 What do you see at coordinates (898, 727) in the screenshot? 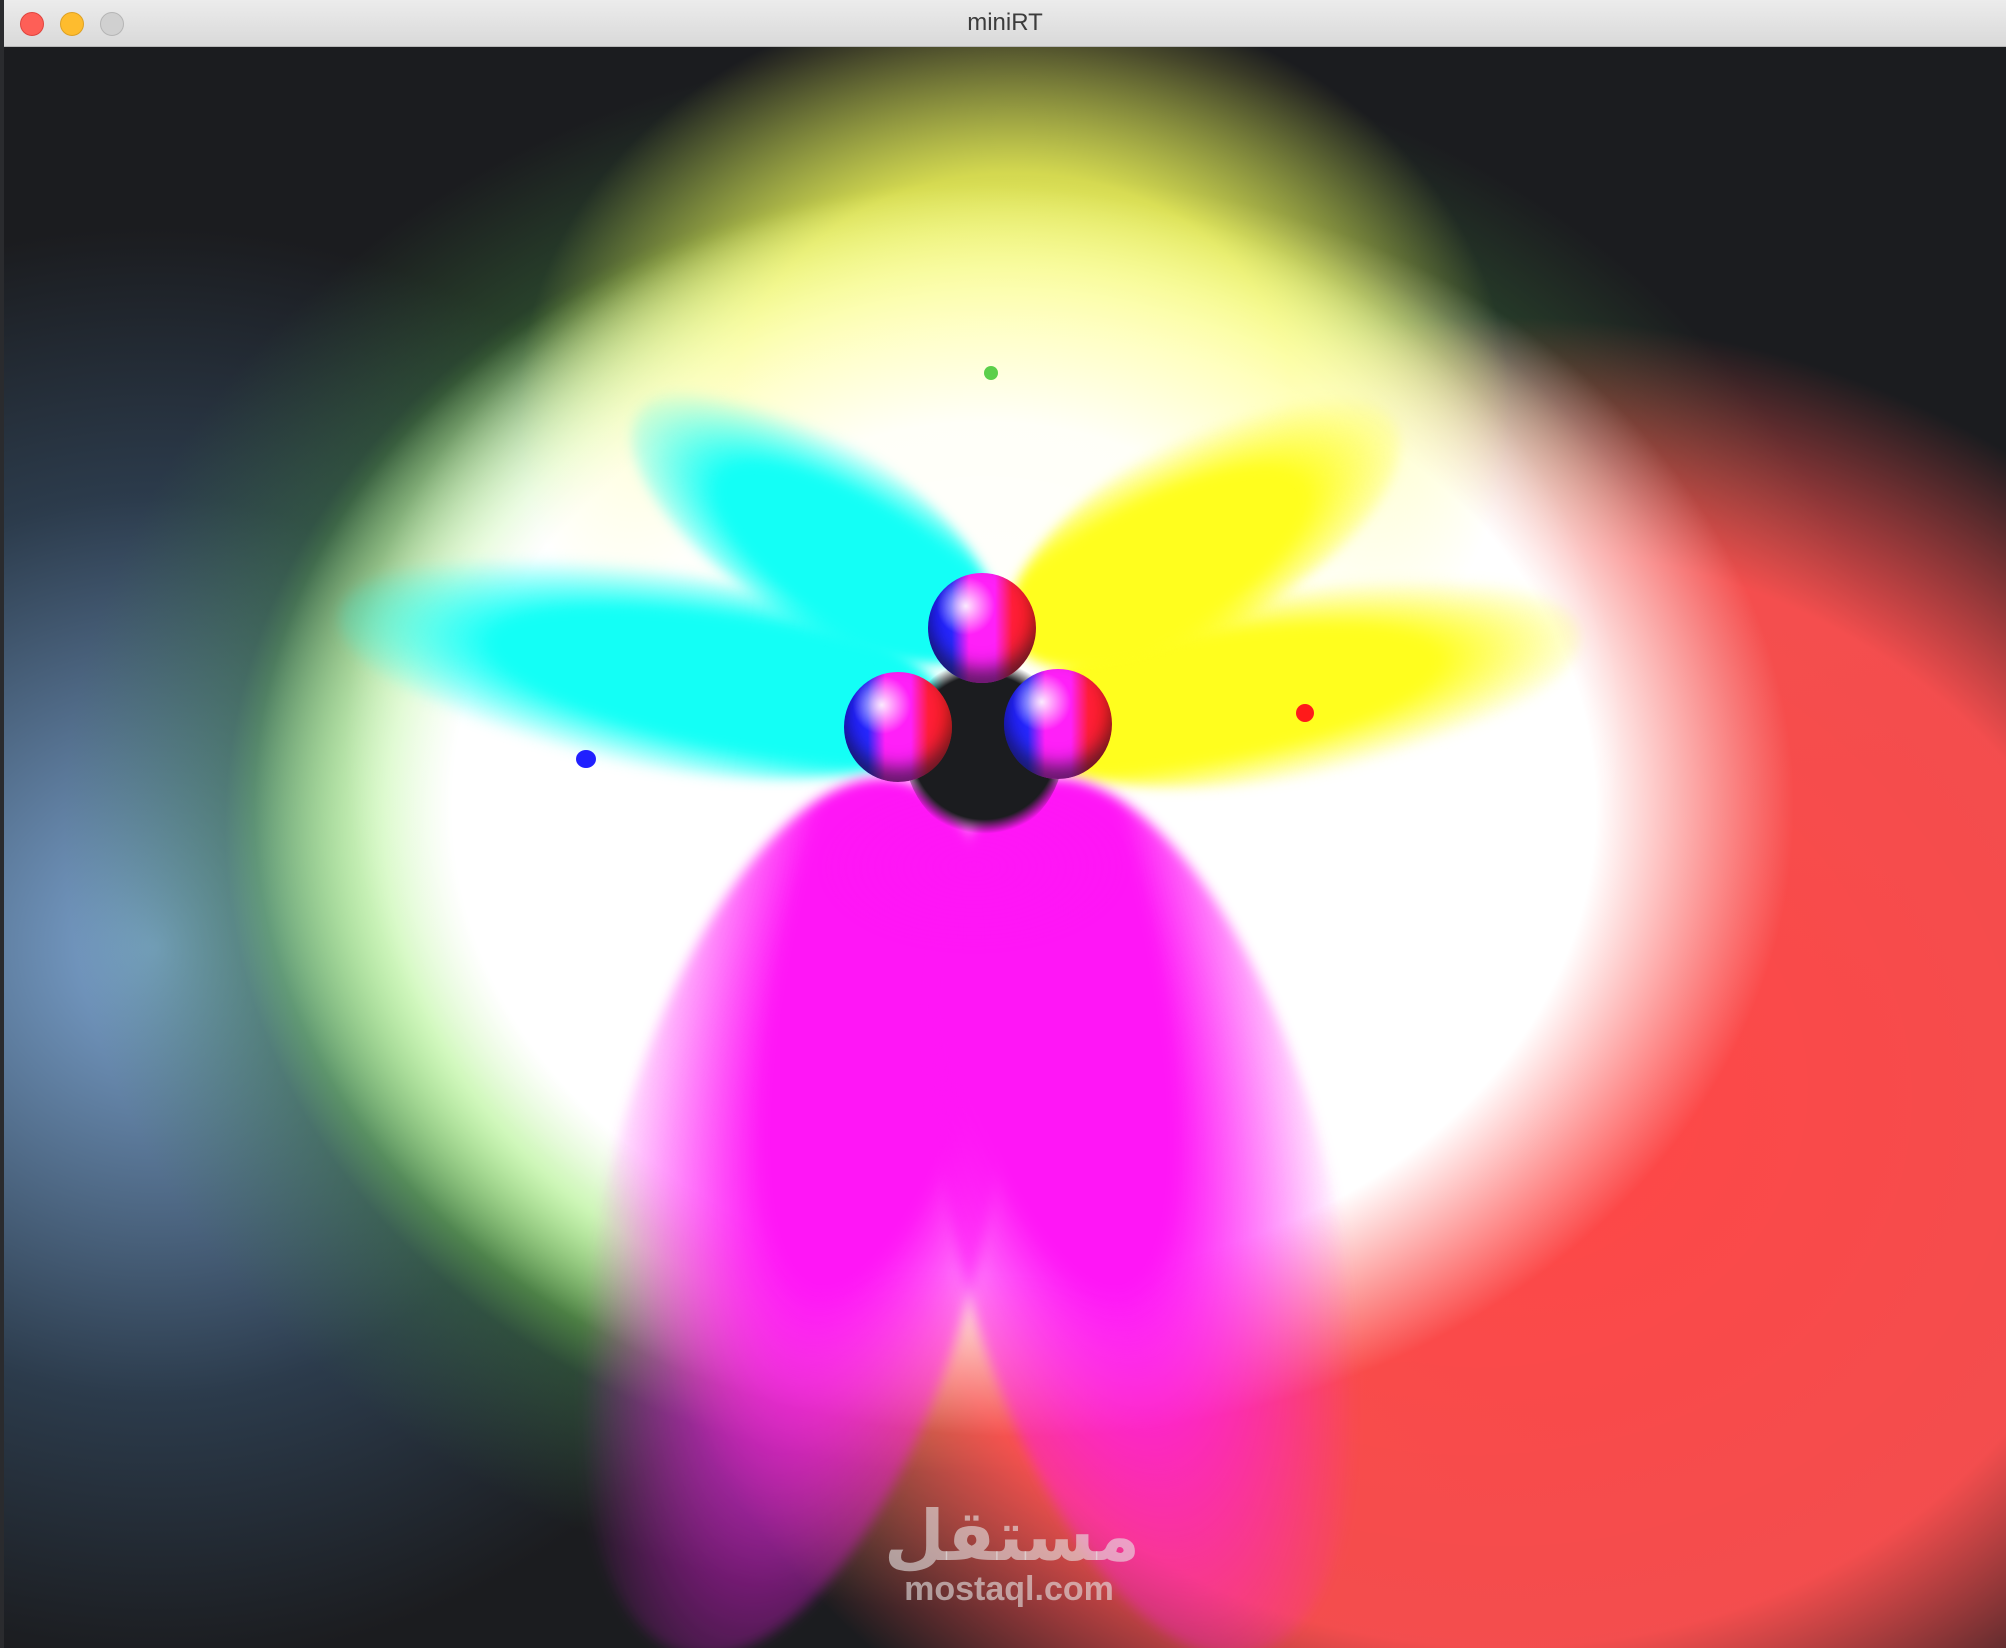
I see `sphere-left` at bounding box center [898, 727].